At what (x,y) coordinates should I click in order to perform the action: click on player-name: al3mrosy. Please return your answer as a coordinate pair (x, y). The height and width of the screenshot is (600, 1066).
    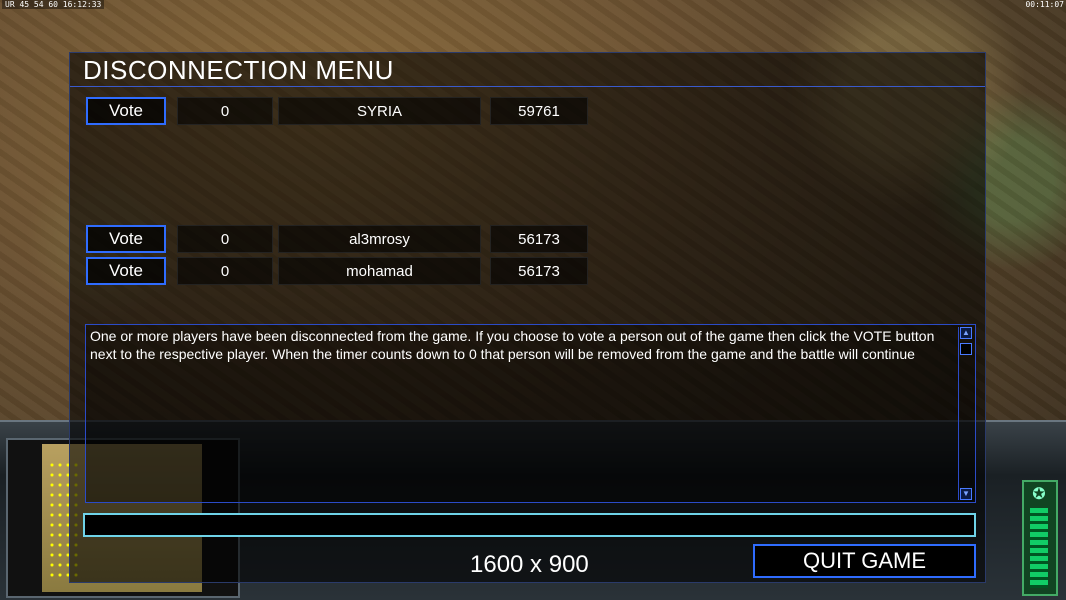
    Looking at the image, I should click on (379, 239).